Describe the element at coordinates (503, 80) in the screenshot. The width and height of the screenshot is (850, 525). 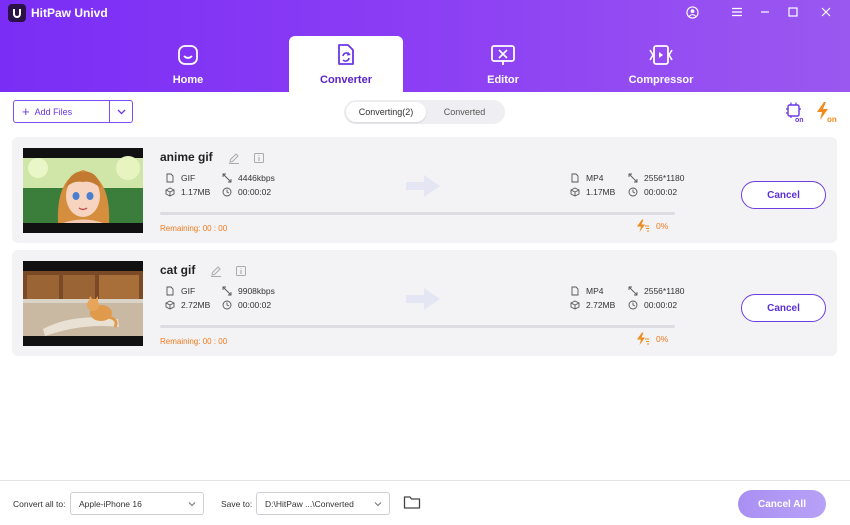
I see `tab-label: Editor` at that location.